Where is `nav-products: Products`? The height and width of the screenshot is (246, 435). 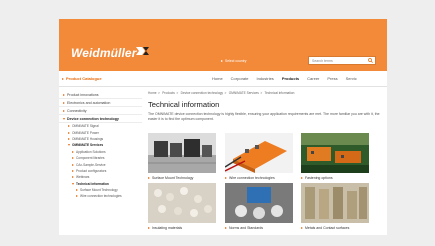 nav-products: Products is located at coordinates (290, 78).